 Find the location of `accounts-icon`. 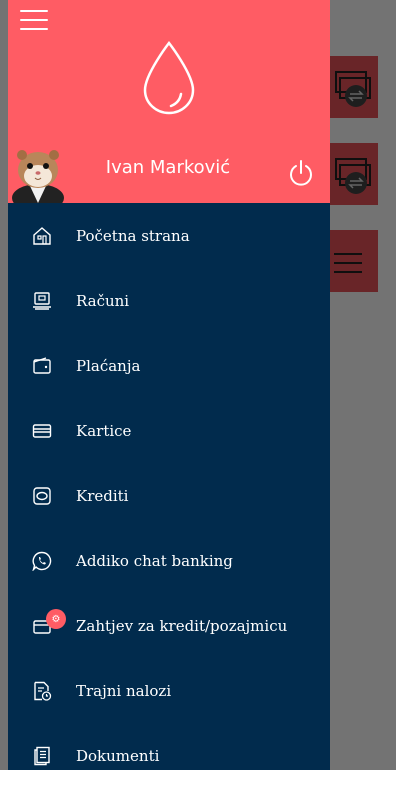

accounts-icon is located at coordinates (42, 300).